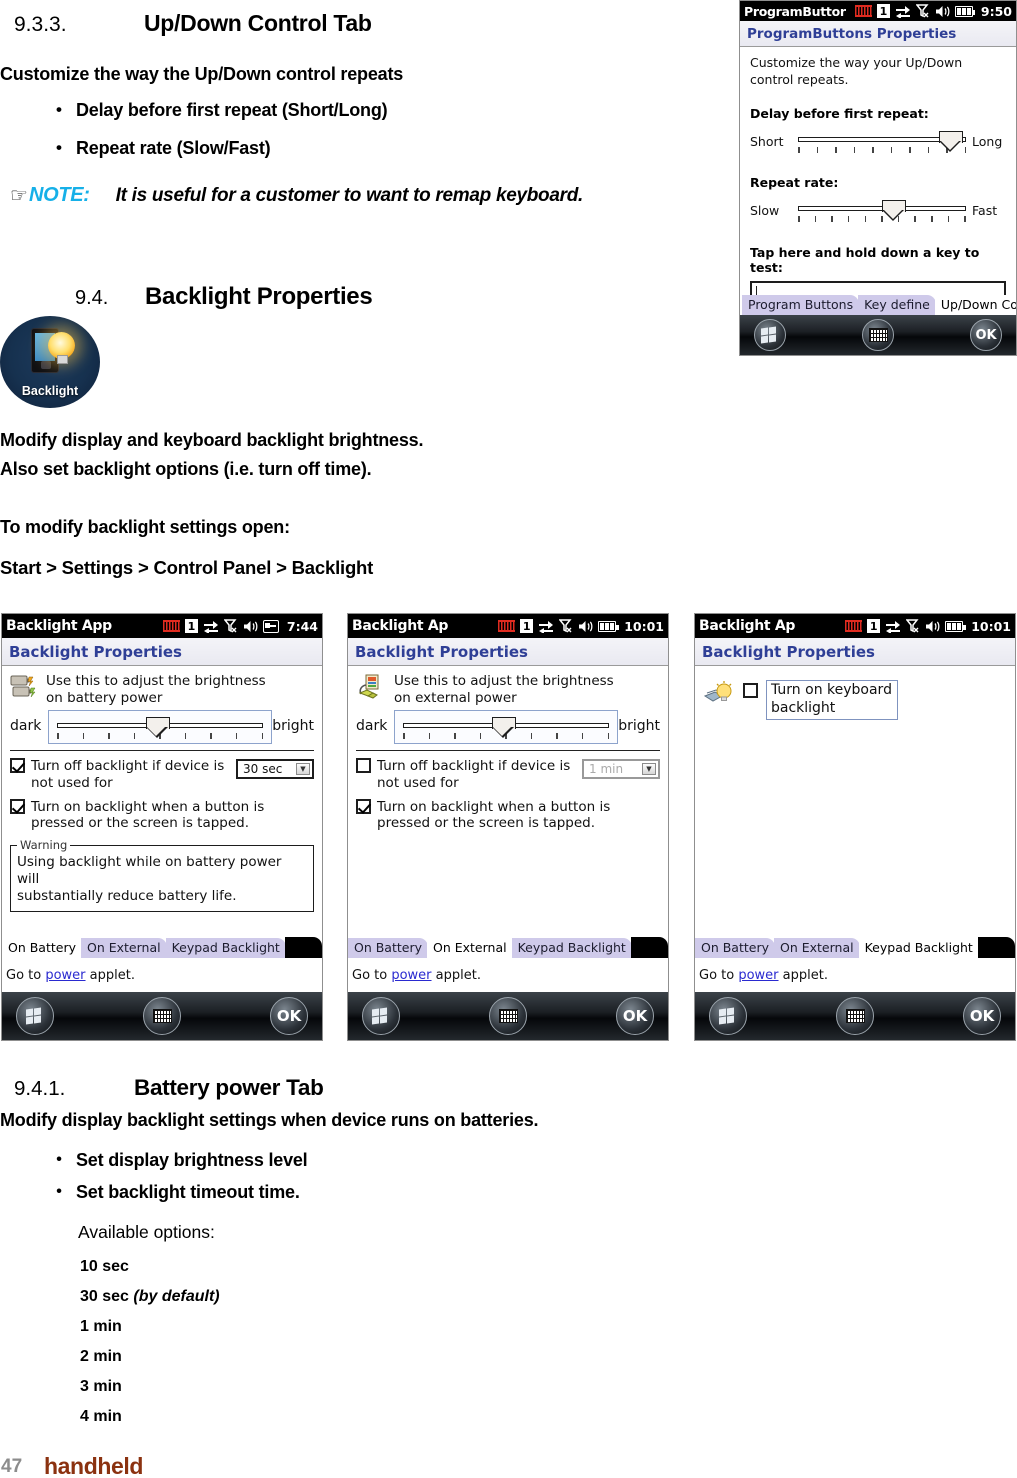 This screenshot has height=1478, width=1017. What do you see at coordinates (104, 1266) in the screenshot?
I see `option-value: 10 sec` at bounding box center [104, 1266].